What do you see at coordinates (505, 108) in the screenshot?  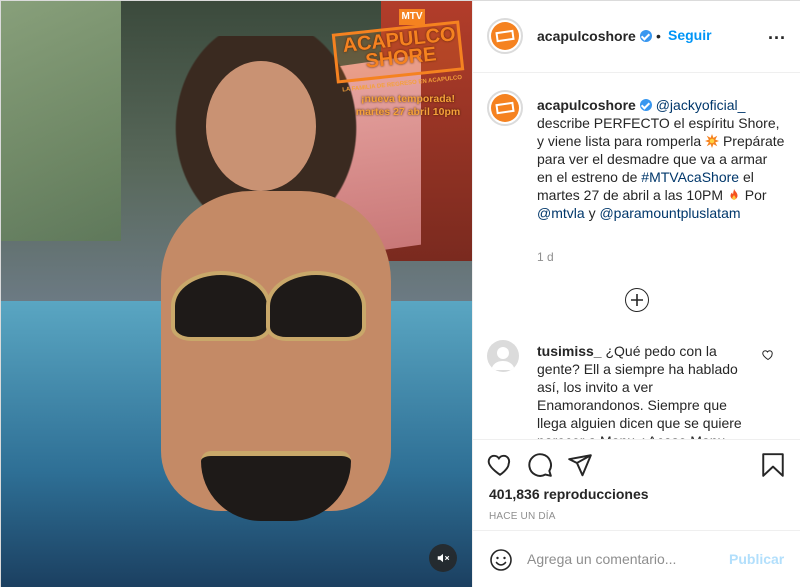 I see `caption-avatar` at bounding box center [505, 108].